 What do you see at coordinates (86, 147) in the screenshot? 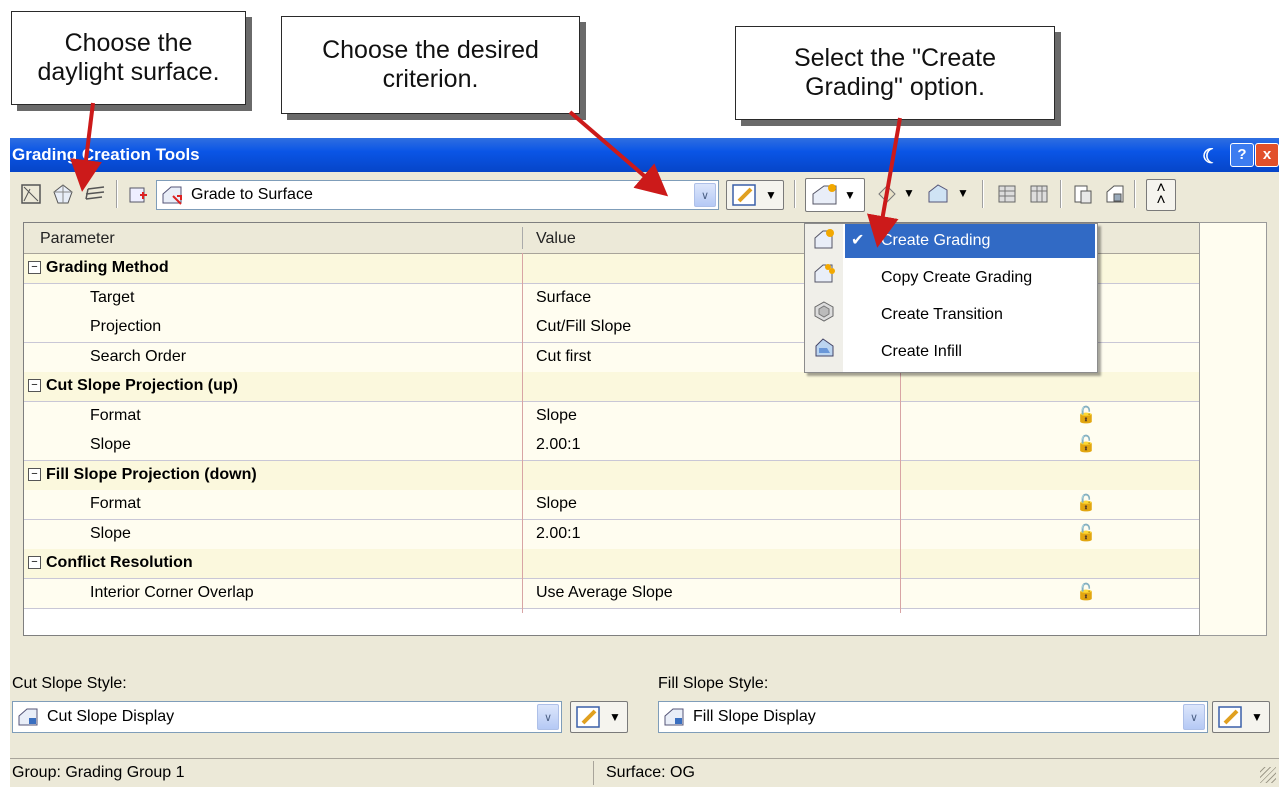
I see `arrow-daylight` at bounding box center [86, 147].